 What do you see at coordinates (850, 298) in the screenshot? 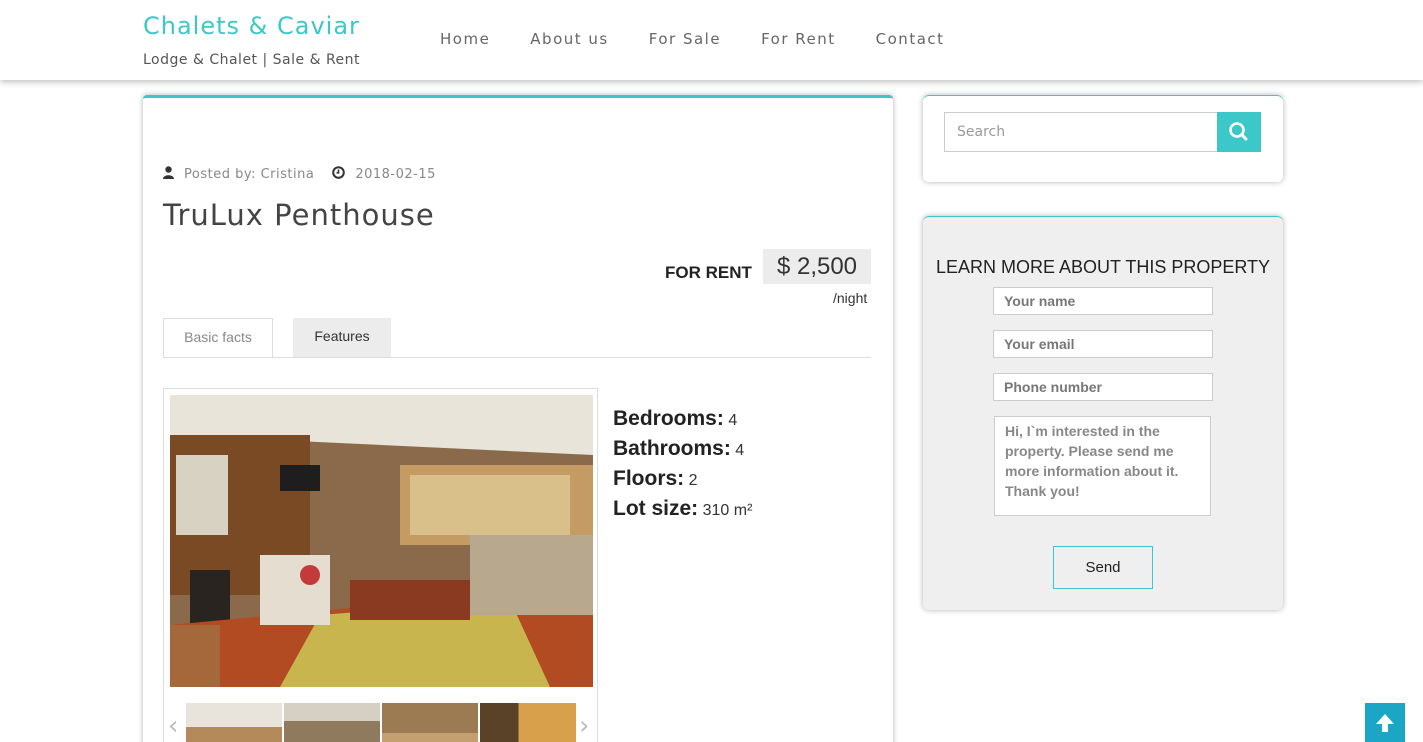
I see `price-unit: /night` at bounding box center [850, 298].